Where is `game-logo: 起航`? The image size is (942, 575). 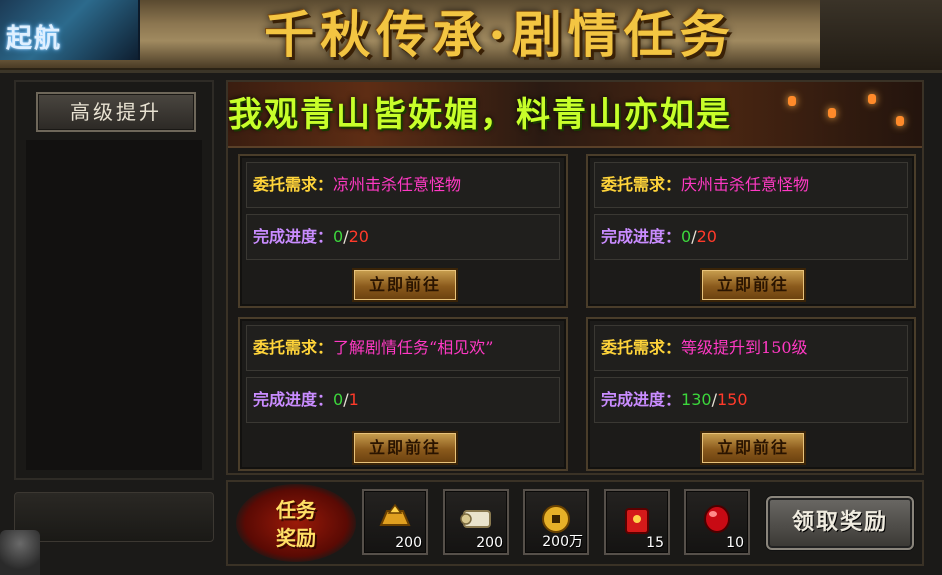
game-logo: 起航 is located at coordinates (70, 30).